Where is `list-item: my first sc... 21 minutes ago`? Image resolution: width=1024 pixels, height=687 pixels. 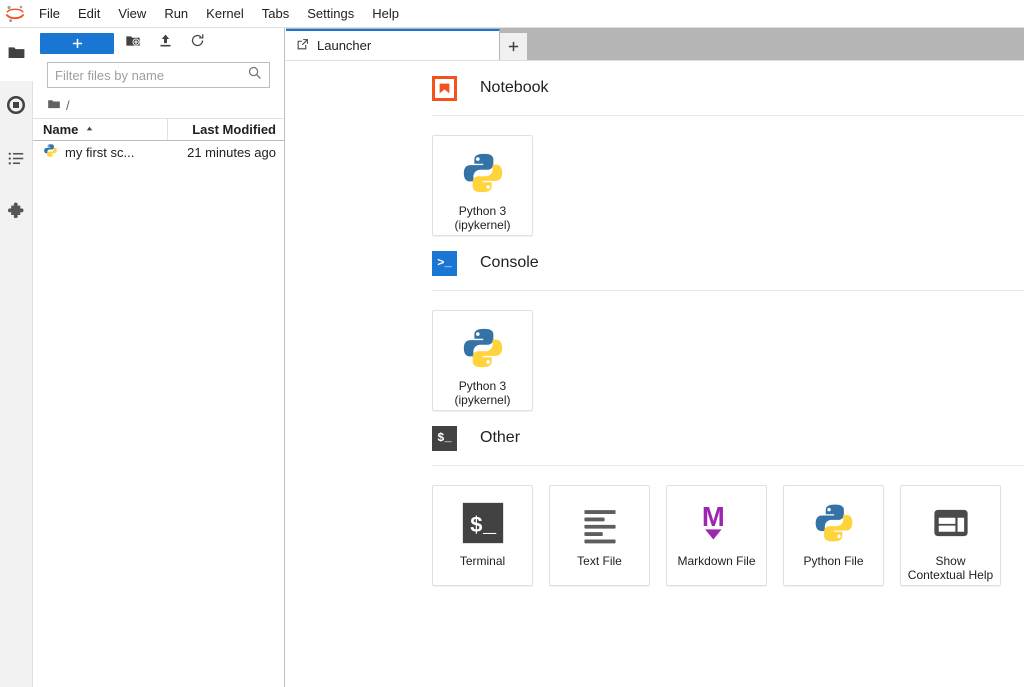
list-item: my first sc... 21 minutes ago is located at coordinates (158, 152).